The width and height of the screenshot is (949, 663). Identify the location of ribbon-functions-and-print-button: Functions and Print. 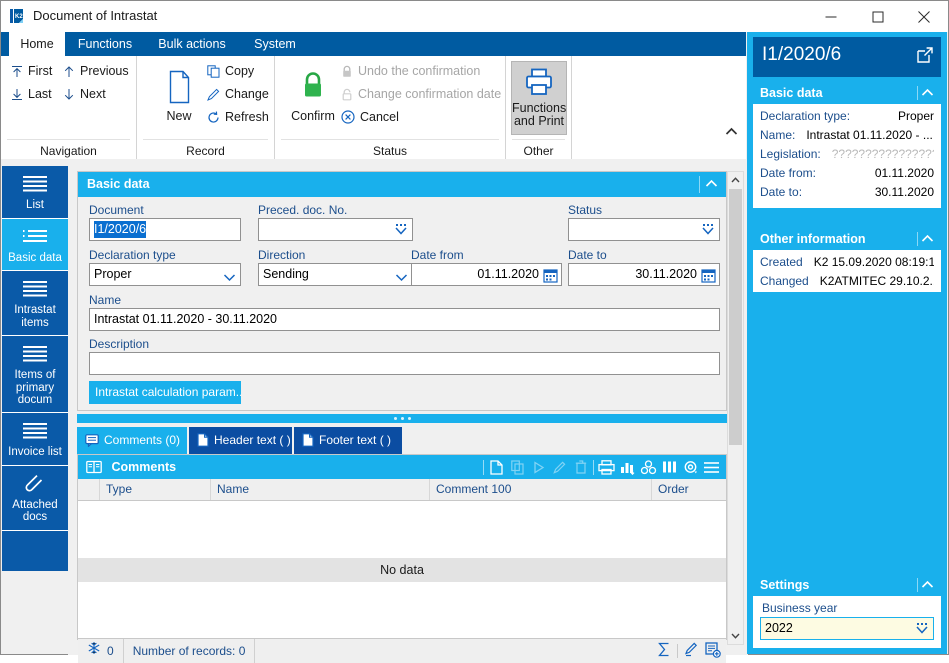
(539, 98).